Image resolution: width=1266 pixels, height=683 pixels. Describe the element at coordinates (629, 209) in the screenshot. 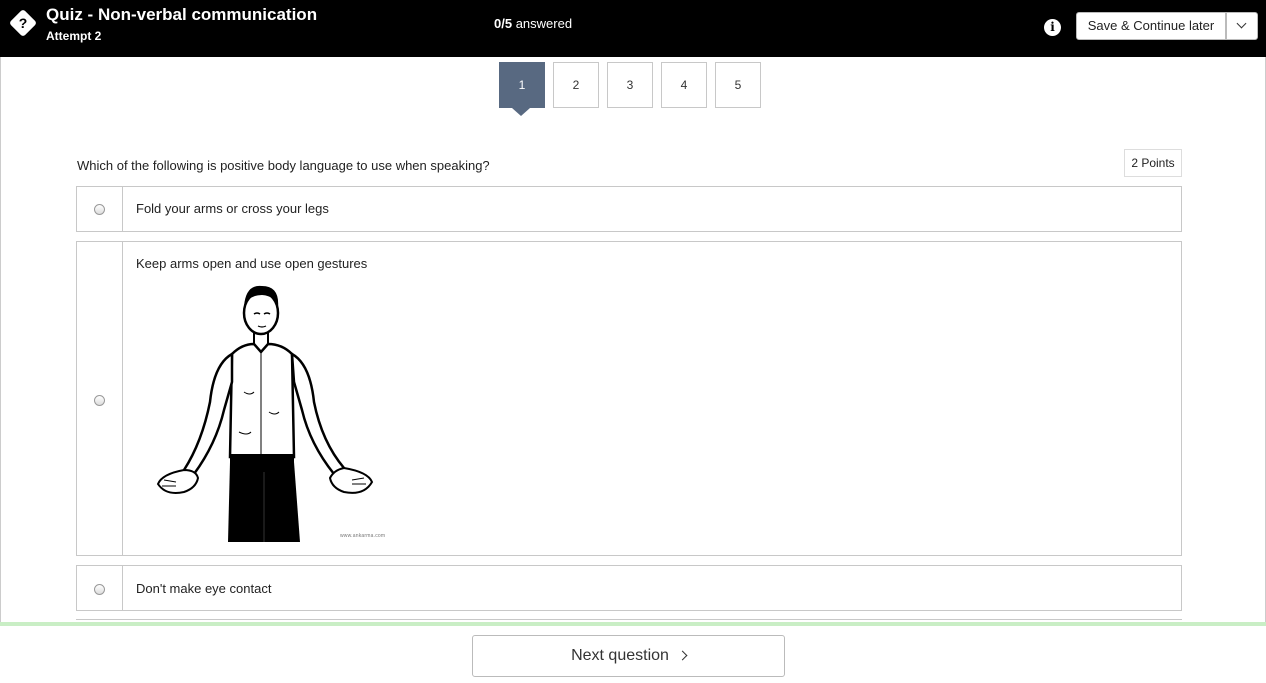

I see `answer-option: Fold your arms or cross your legs` at that location.